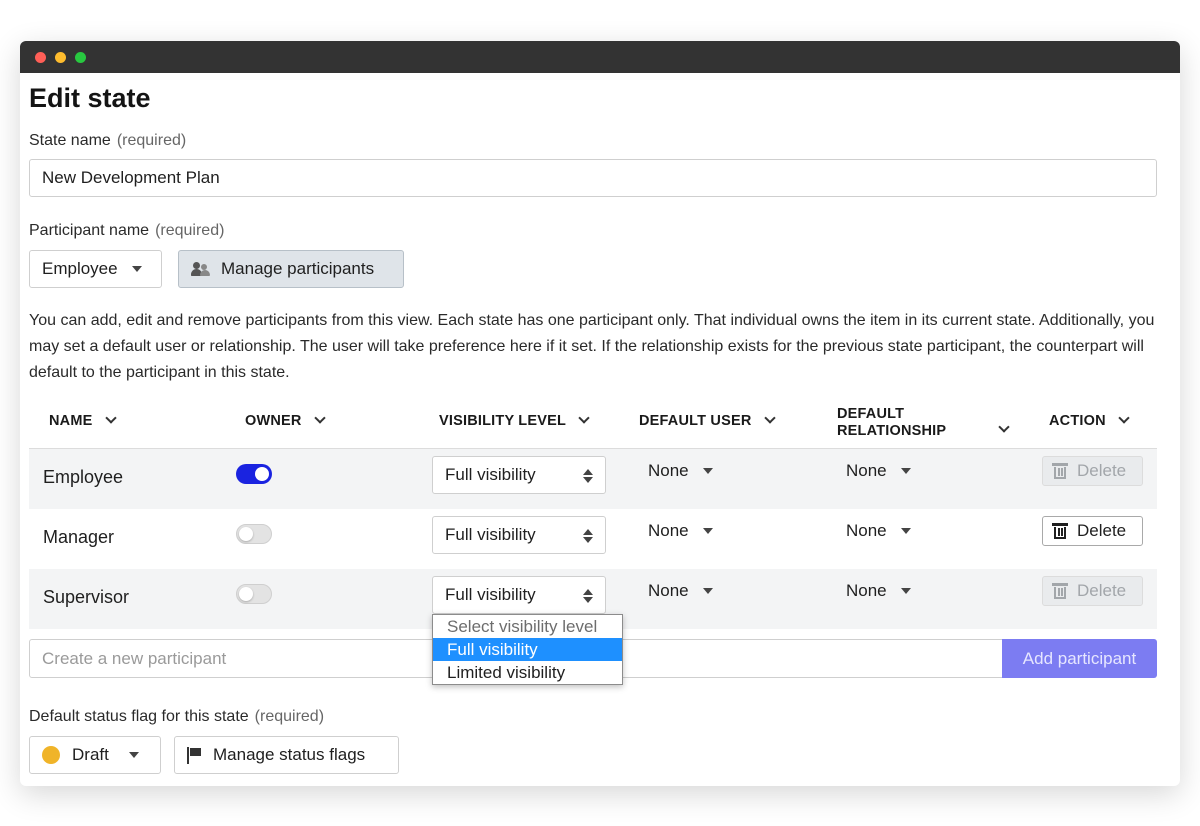 The width and height of the screenshot is (1200, 826). What do you see at coordinates (83, 477) in the screenshot?
I see `participant-name-cell: Employee` at bounding box center [83, 477].